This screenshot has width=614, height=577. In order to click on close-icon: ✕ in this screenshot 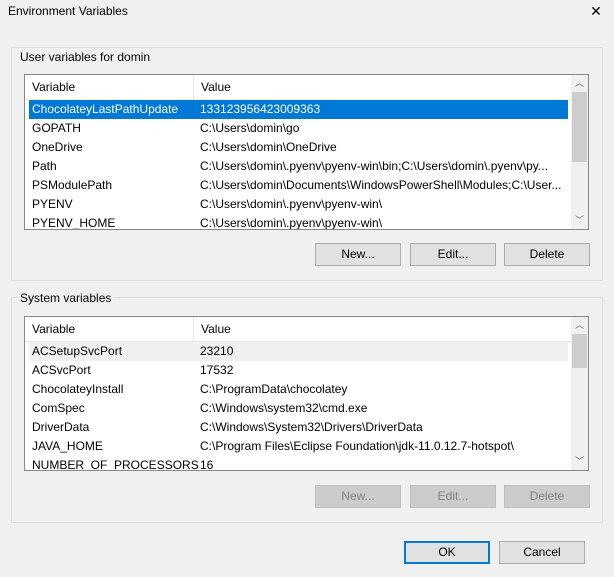, I will do `click(596, 11)`.